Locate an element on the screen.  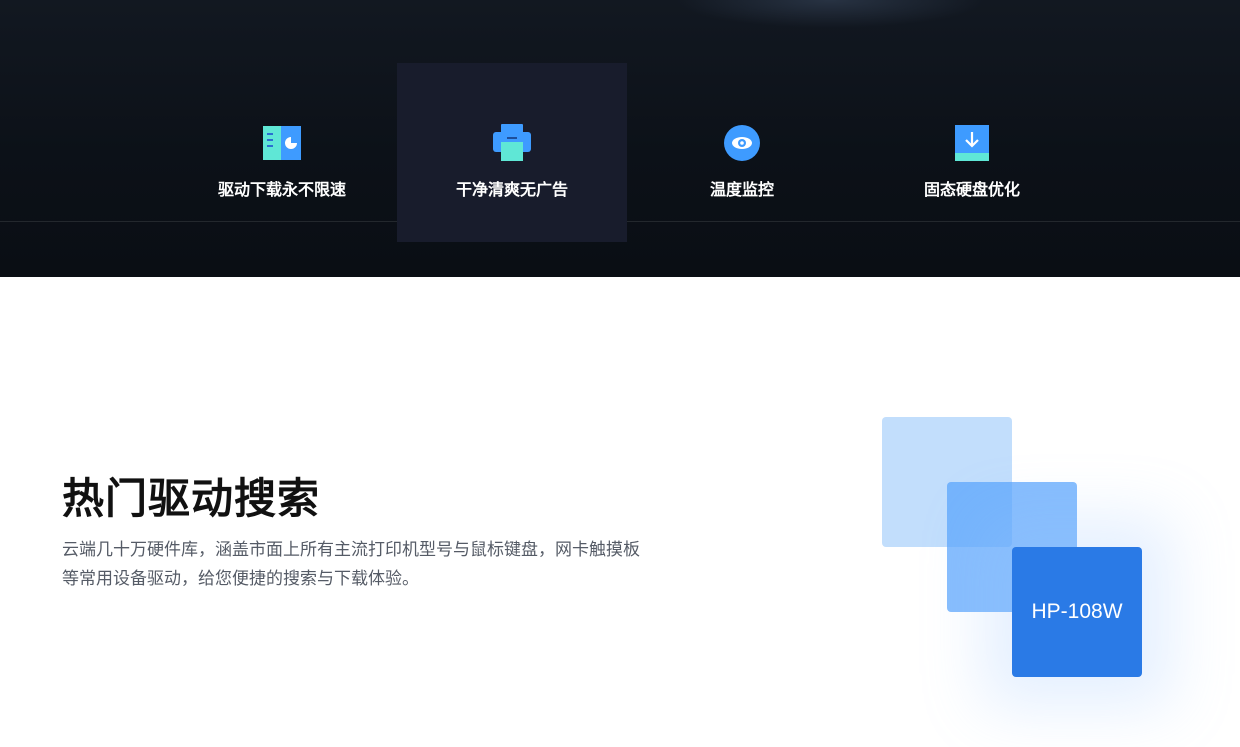
feature-no-ads: 干净清爽无广告 is located at coordinates (512, 152).